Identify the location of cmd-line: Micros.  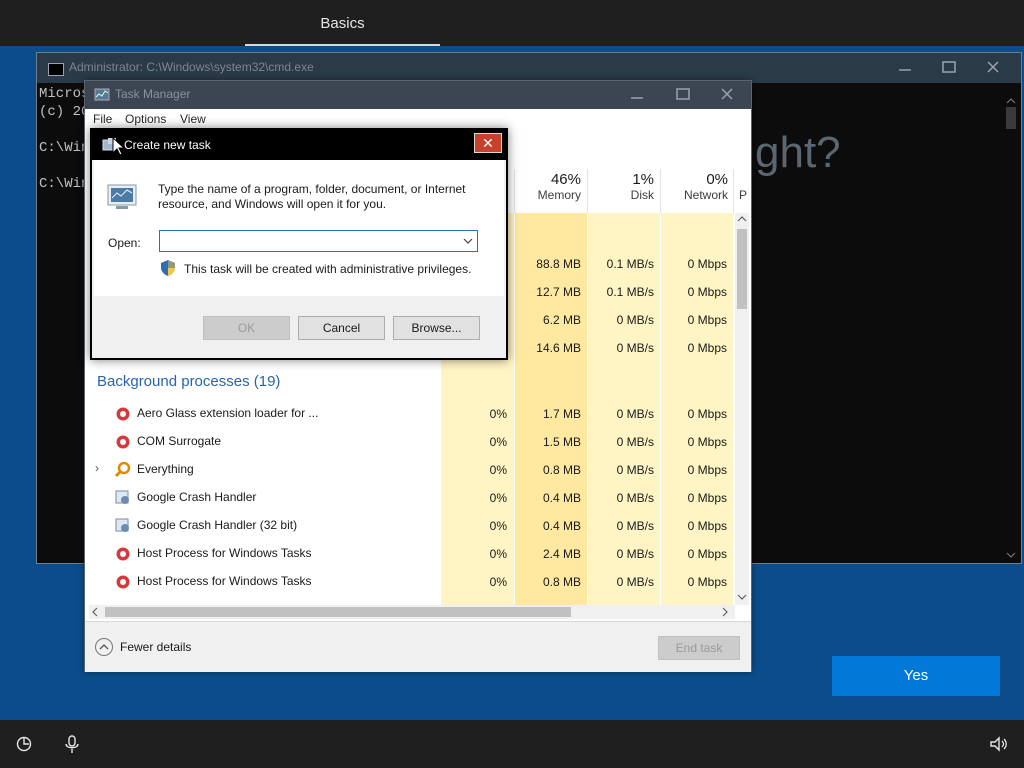
(64, 94).